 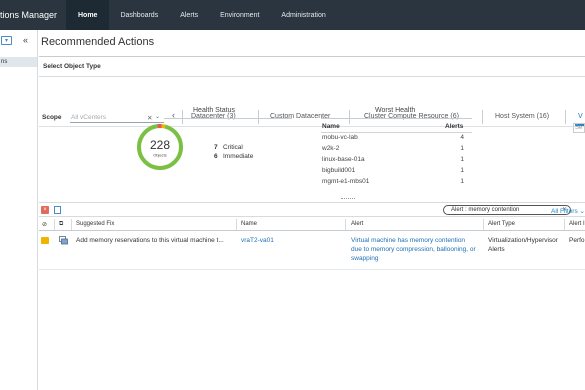 What do you see at coordinates (249, 224) in the screenshot?
I see `col-name: Name` at bounding box center [249, 224].